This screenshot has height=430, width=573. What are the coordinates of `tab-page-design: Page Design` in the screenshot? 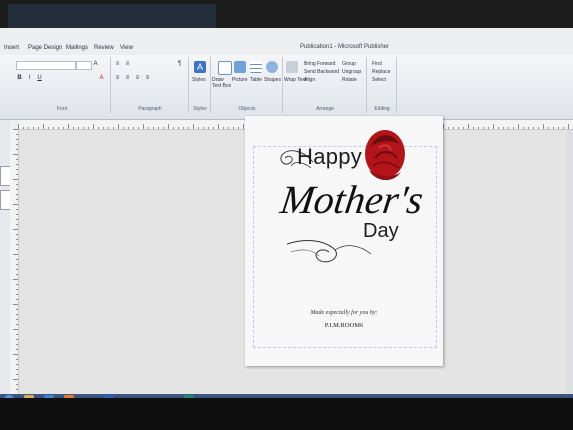 It's located at (45, 48).